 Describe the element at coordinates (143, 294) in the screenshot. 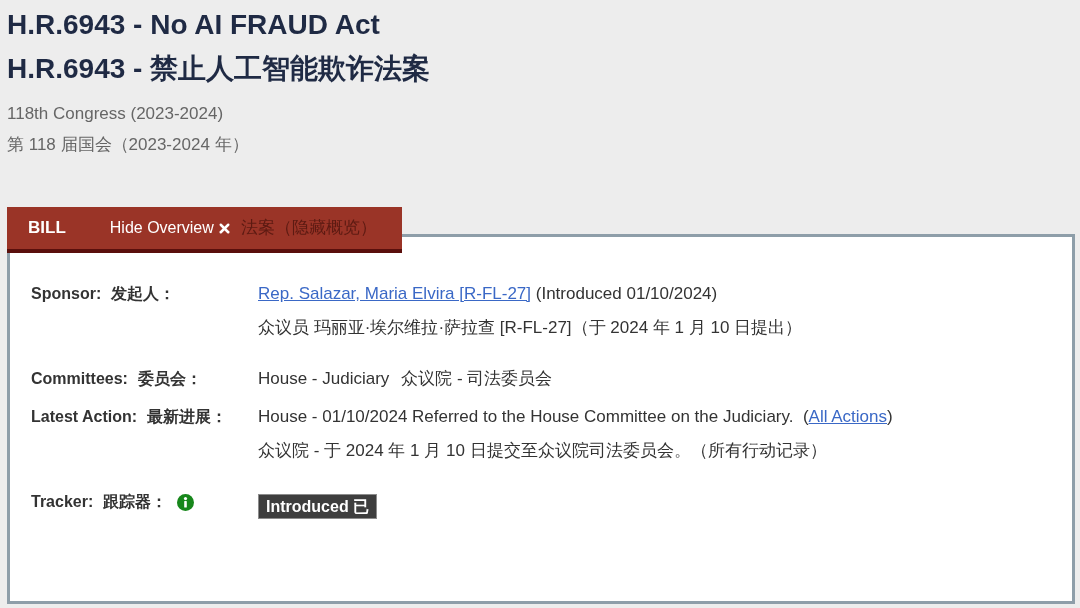

I see `field-label-translation: 发起人：` at that location.